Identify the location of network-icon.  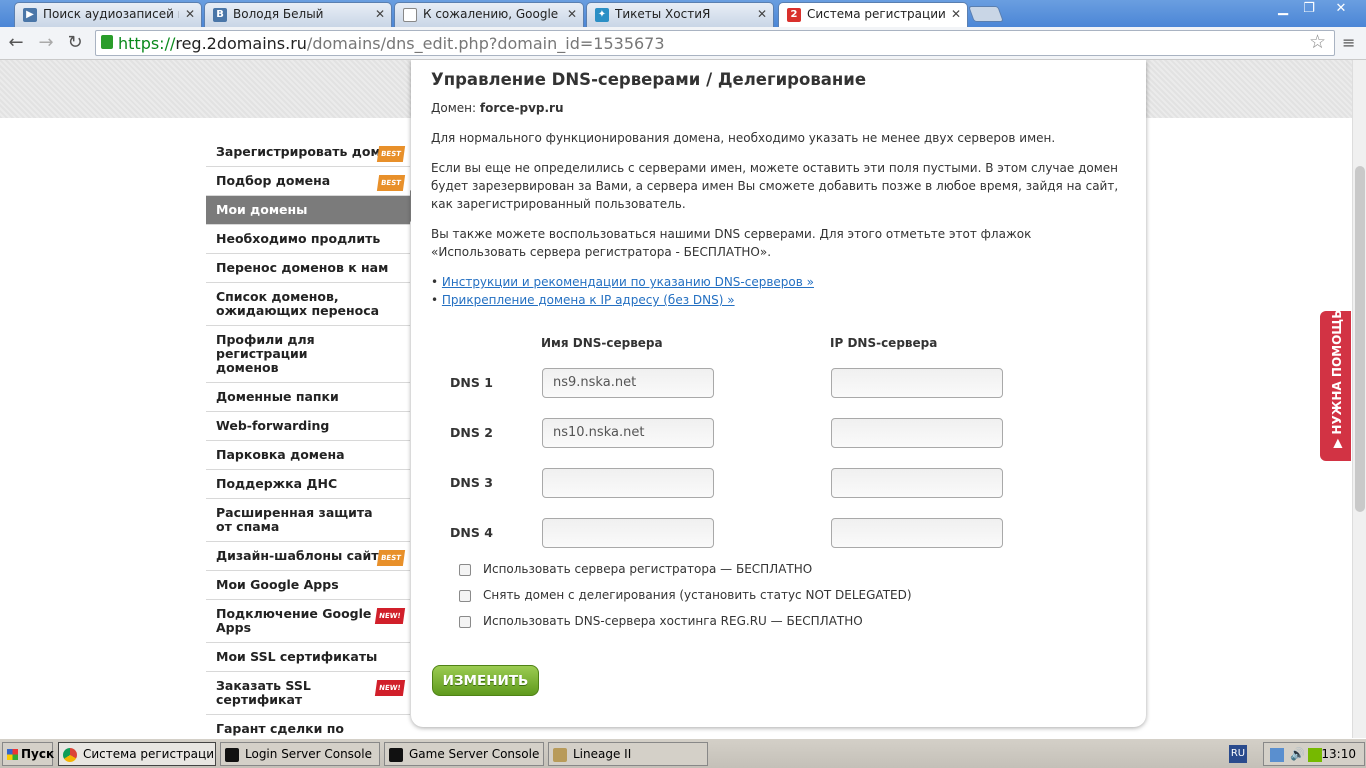
(1277, 755).